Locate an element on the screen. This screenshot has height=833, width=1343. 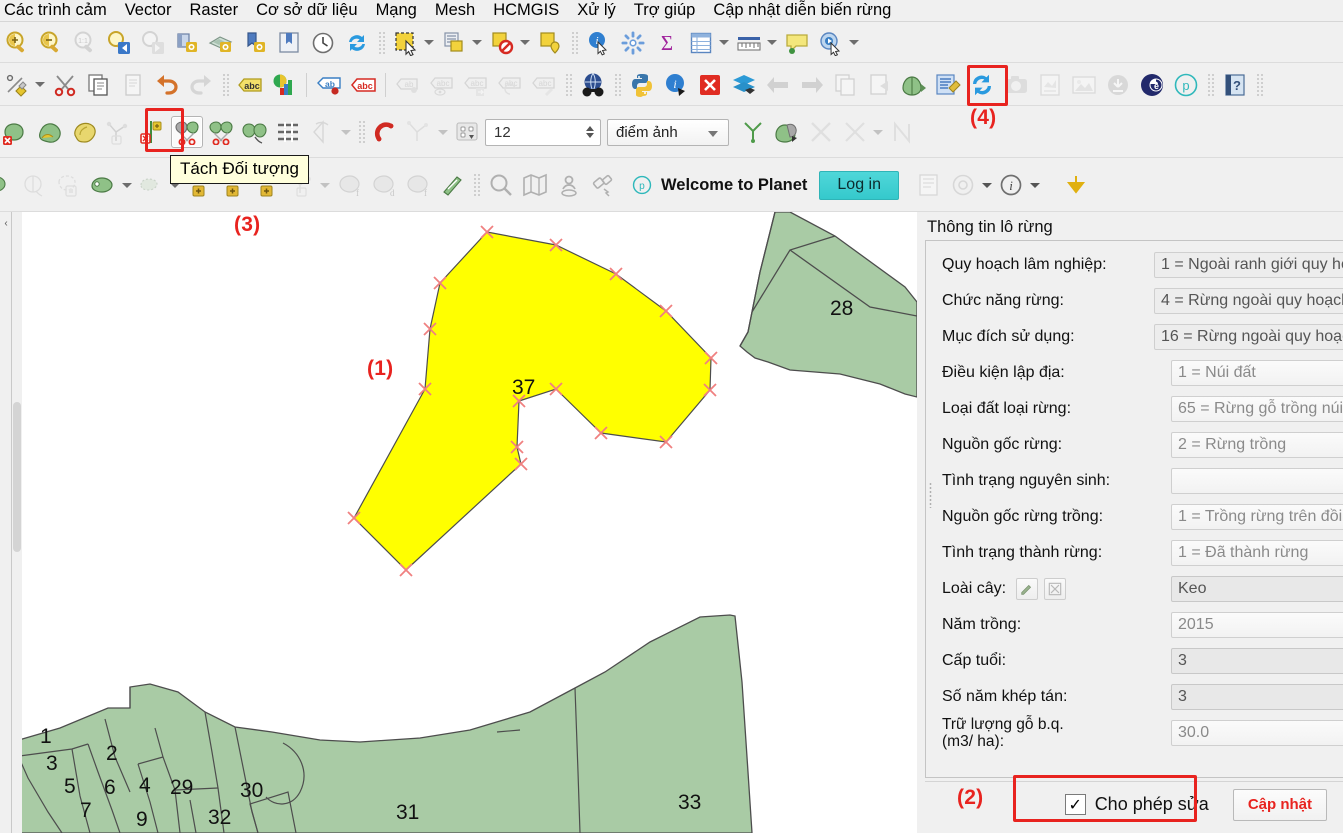
select-by-location-icon is located at coordinates (550, 43).